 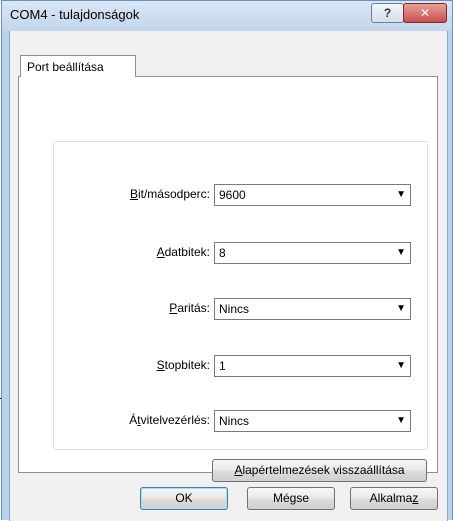 What do you see at coordinates (183, 365) in the screenshot?
I see `stop-bits-label: Stopbitek:` at bounding box center [183, 365].